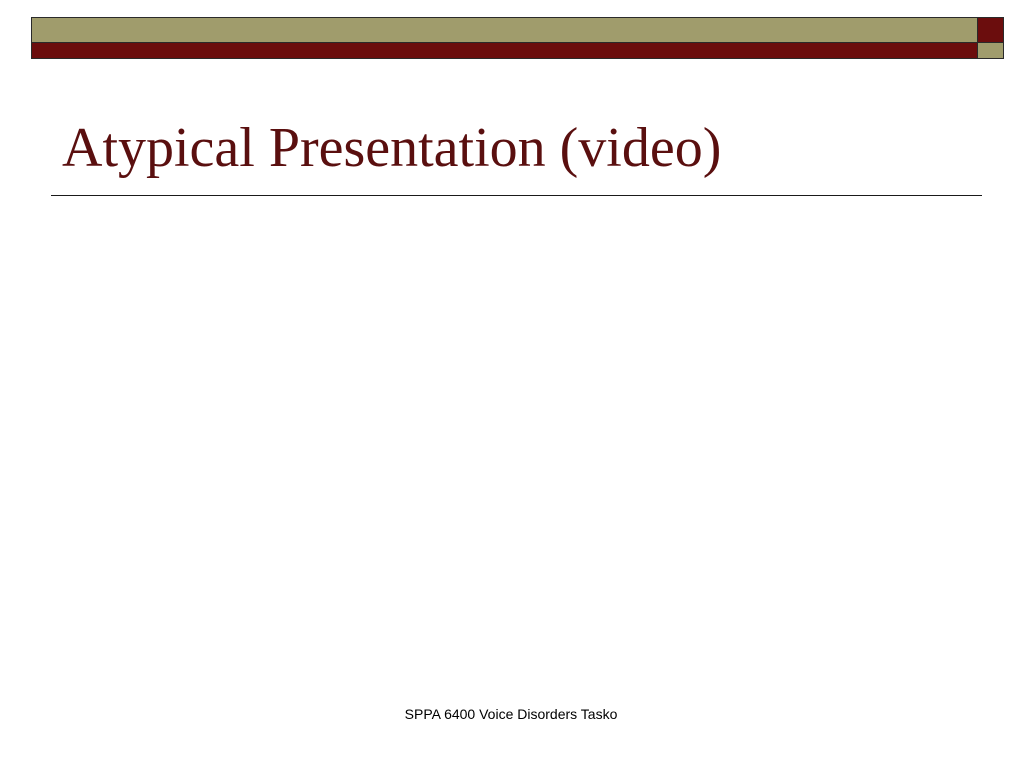 The width and height of the screenshot is (1024, 768). I want to click on footer-text: SPPA 6400 Voice Disorders Tasko, so click(511, 714).